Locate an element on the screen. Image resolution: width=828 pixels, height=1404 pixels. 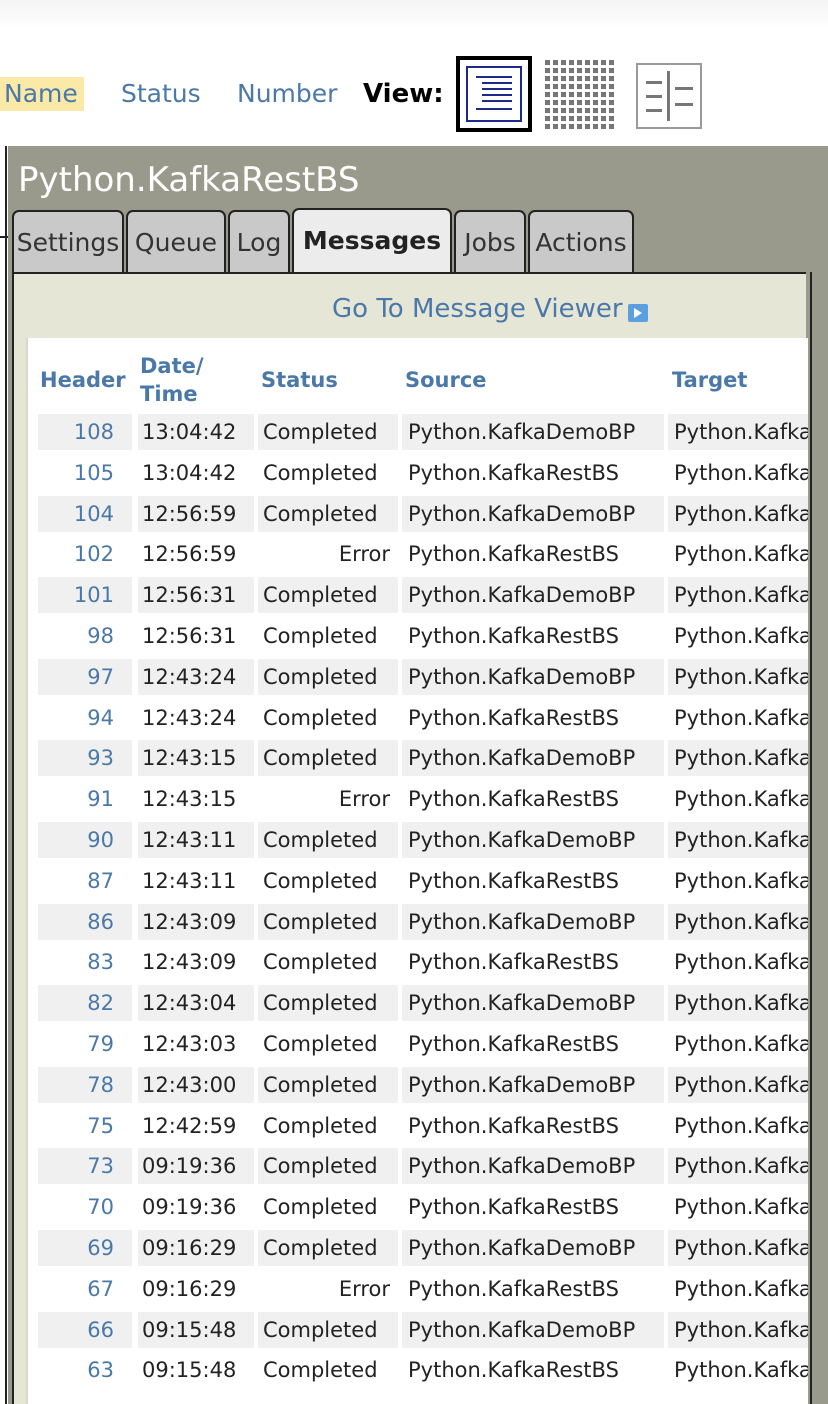
header-cell: 97 is located at coordinates (85, 677).